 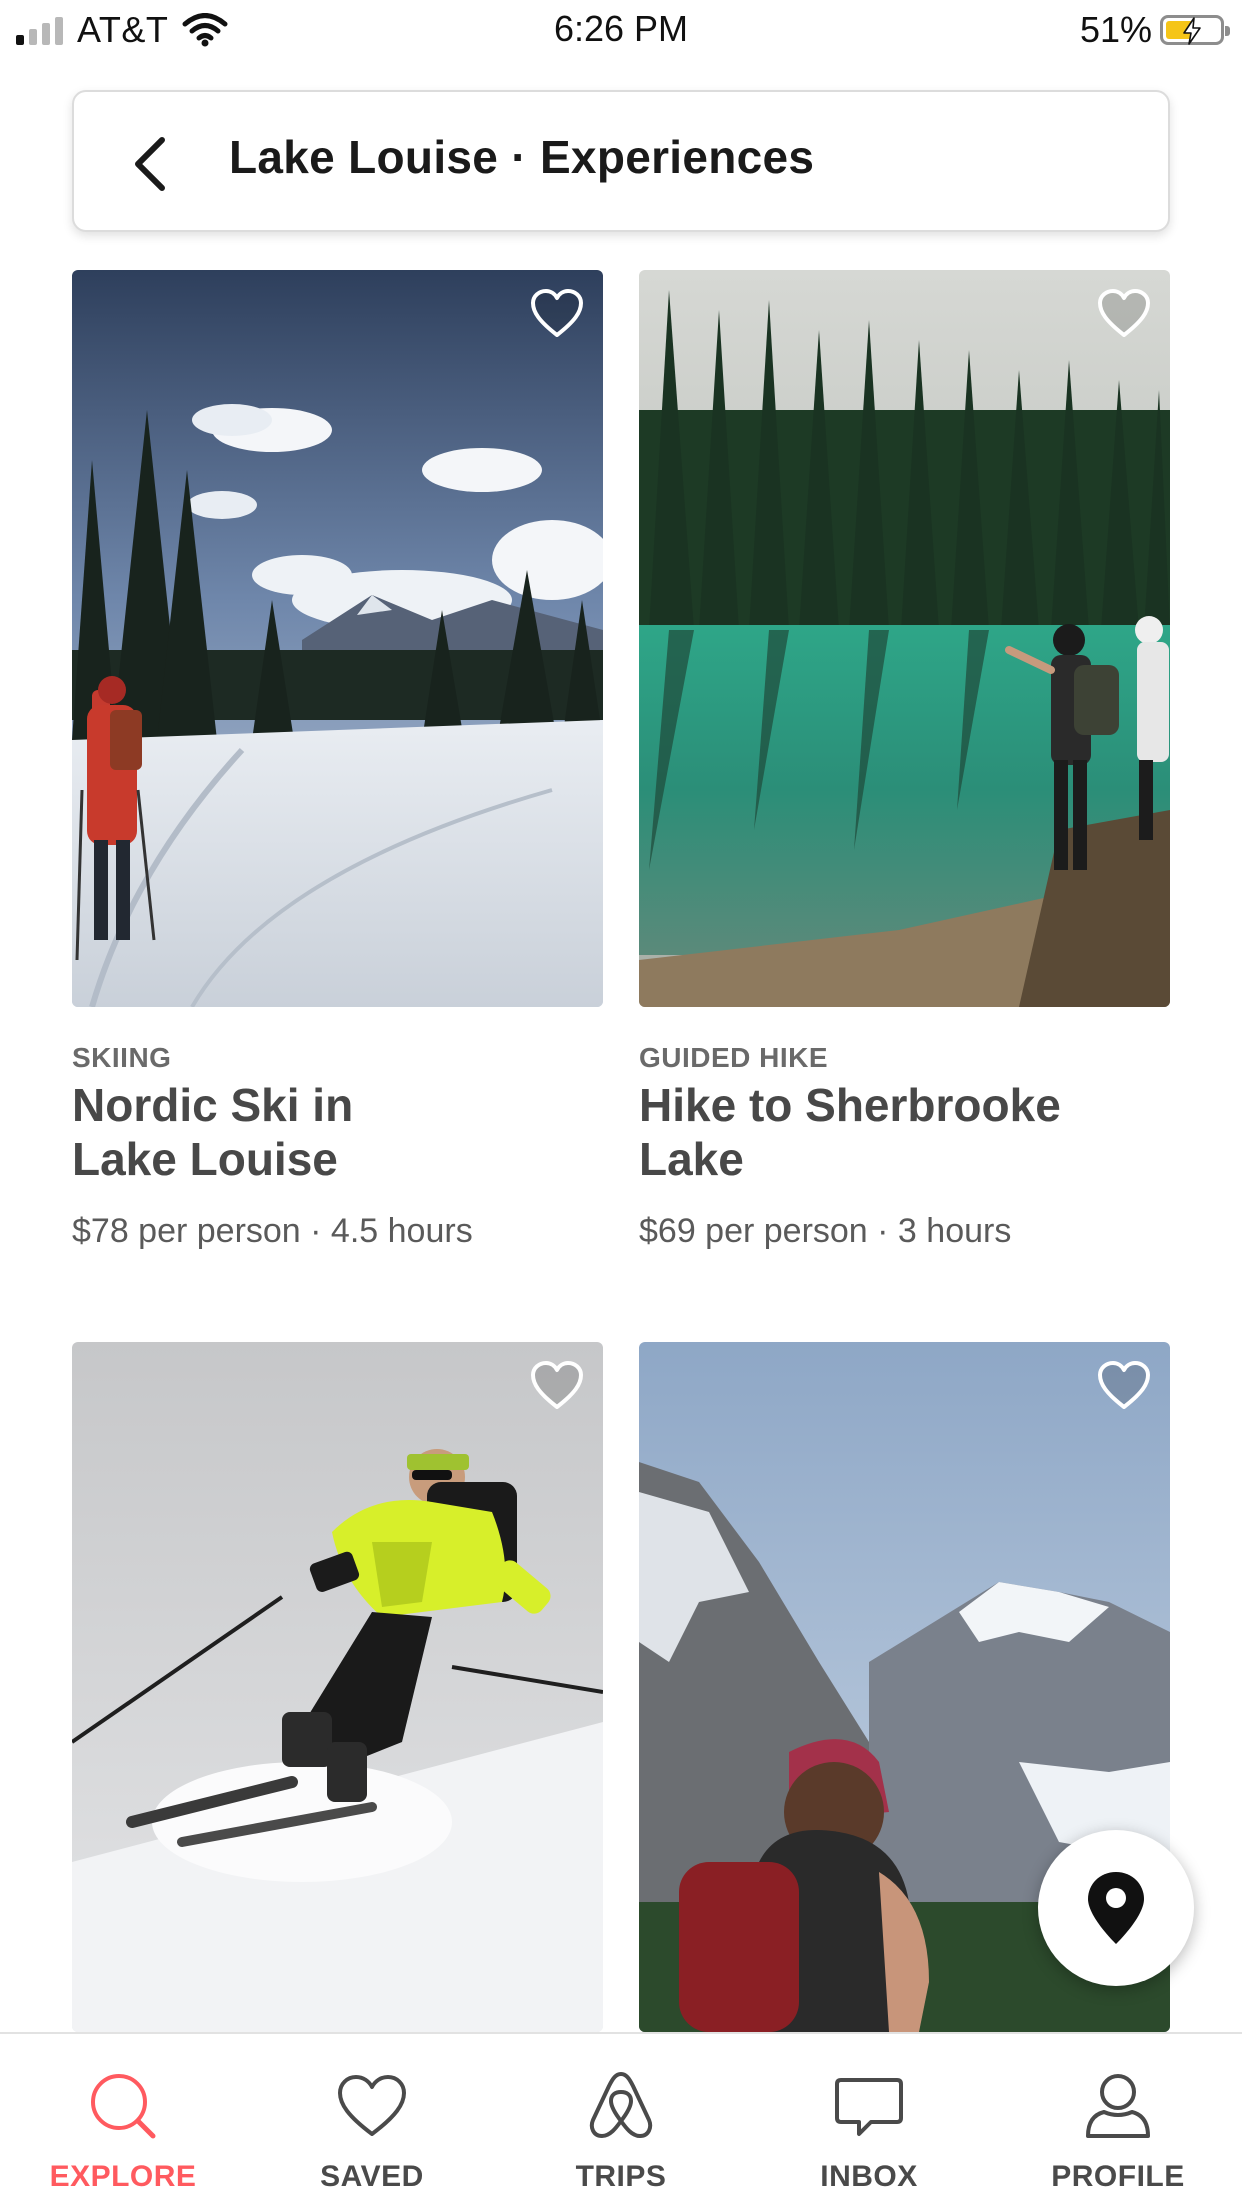 I want to click on battery-nub, so click(x=1227, y=31).